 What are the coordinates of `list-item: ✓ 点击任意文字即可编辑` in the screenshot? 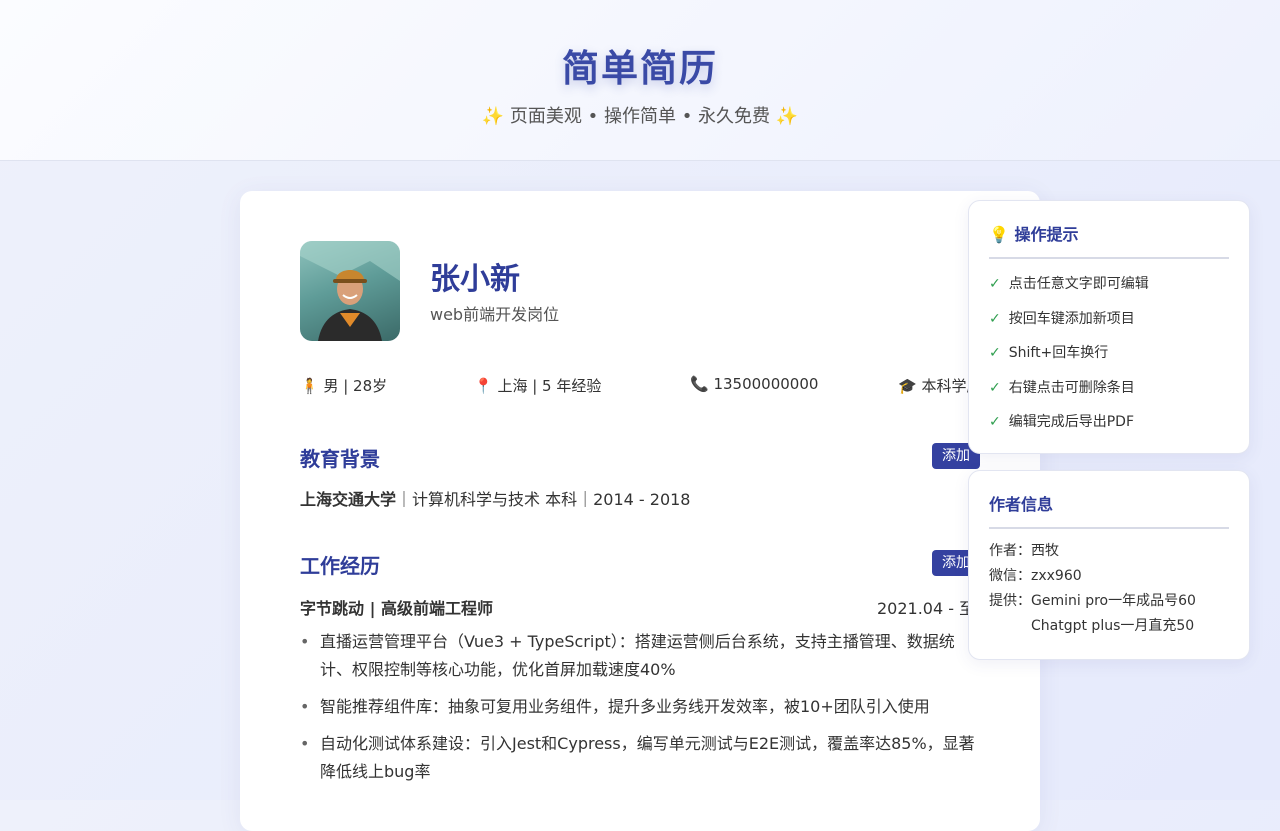 It's located at (1069, 290).